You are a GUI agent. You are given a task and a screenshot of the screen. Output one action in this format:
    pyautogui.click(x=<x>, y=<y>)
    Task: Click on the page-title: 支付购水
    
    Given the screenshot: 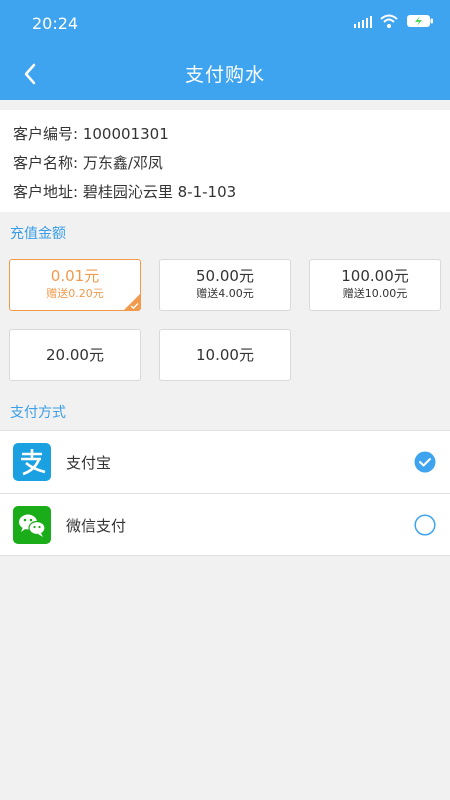 What is the action you would take?
    pyautogui.click(x=224, y=75)
    